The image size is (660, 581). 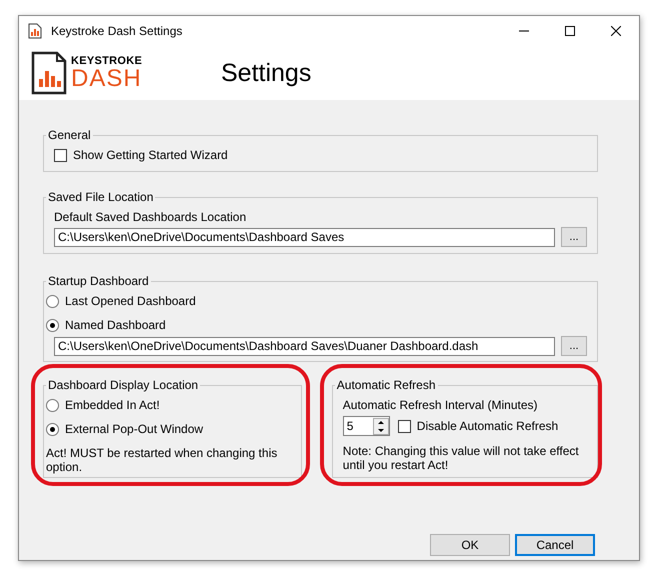 What do you see at coordinates (106, 61) in the screenshot?
I see `logo-text: KEYSTROKE` at bounding box center [106, 61].